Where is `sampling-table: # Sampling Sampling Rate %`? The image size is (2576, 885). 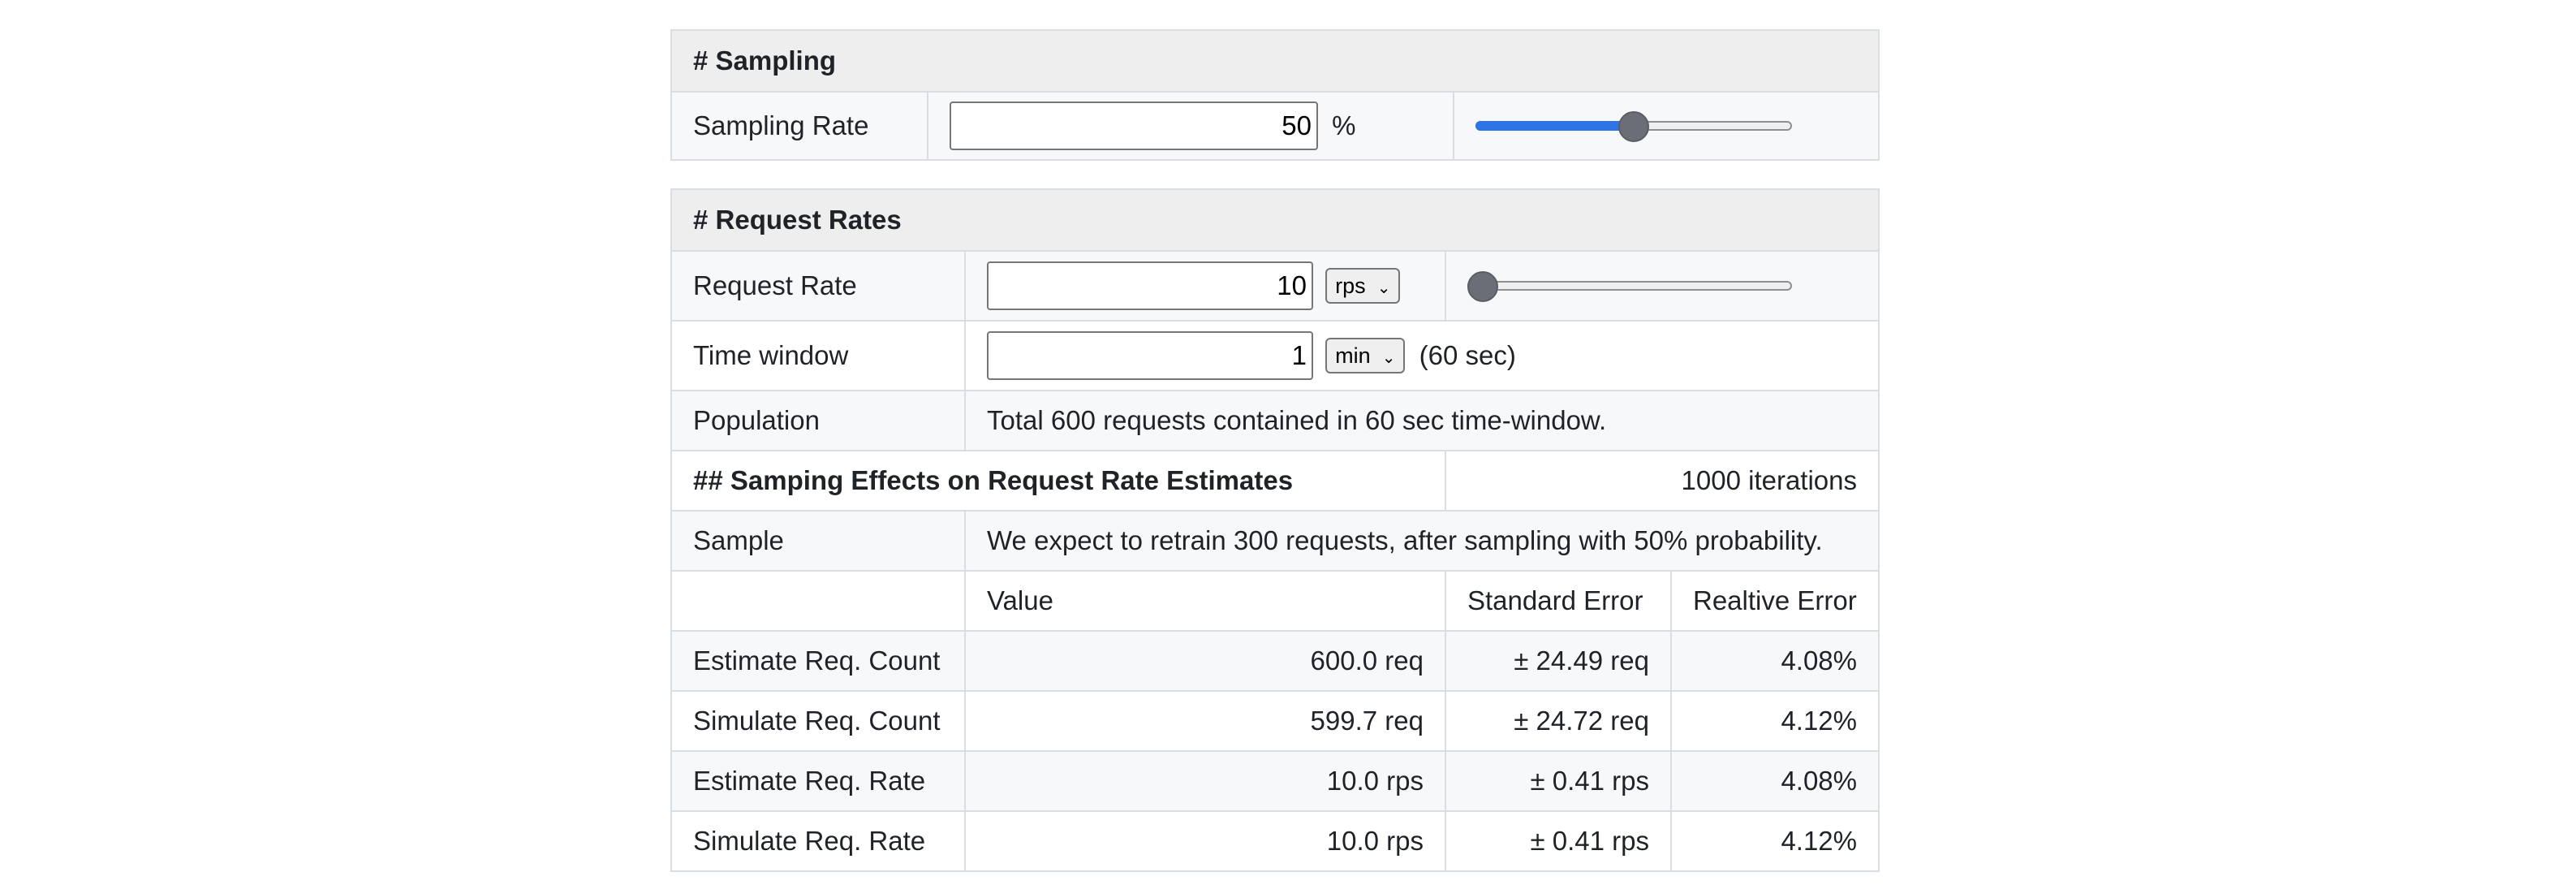 sampling-table: # Sampling Sampling Rate % is located at coordinates (1275, 95).